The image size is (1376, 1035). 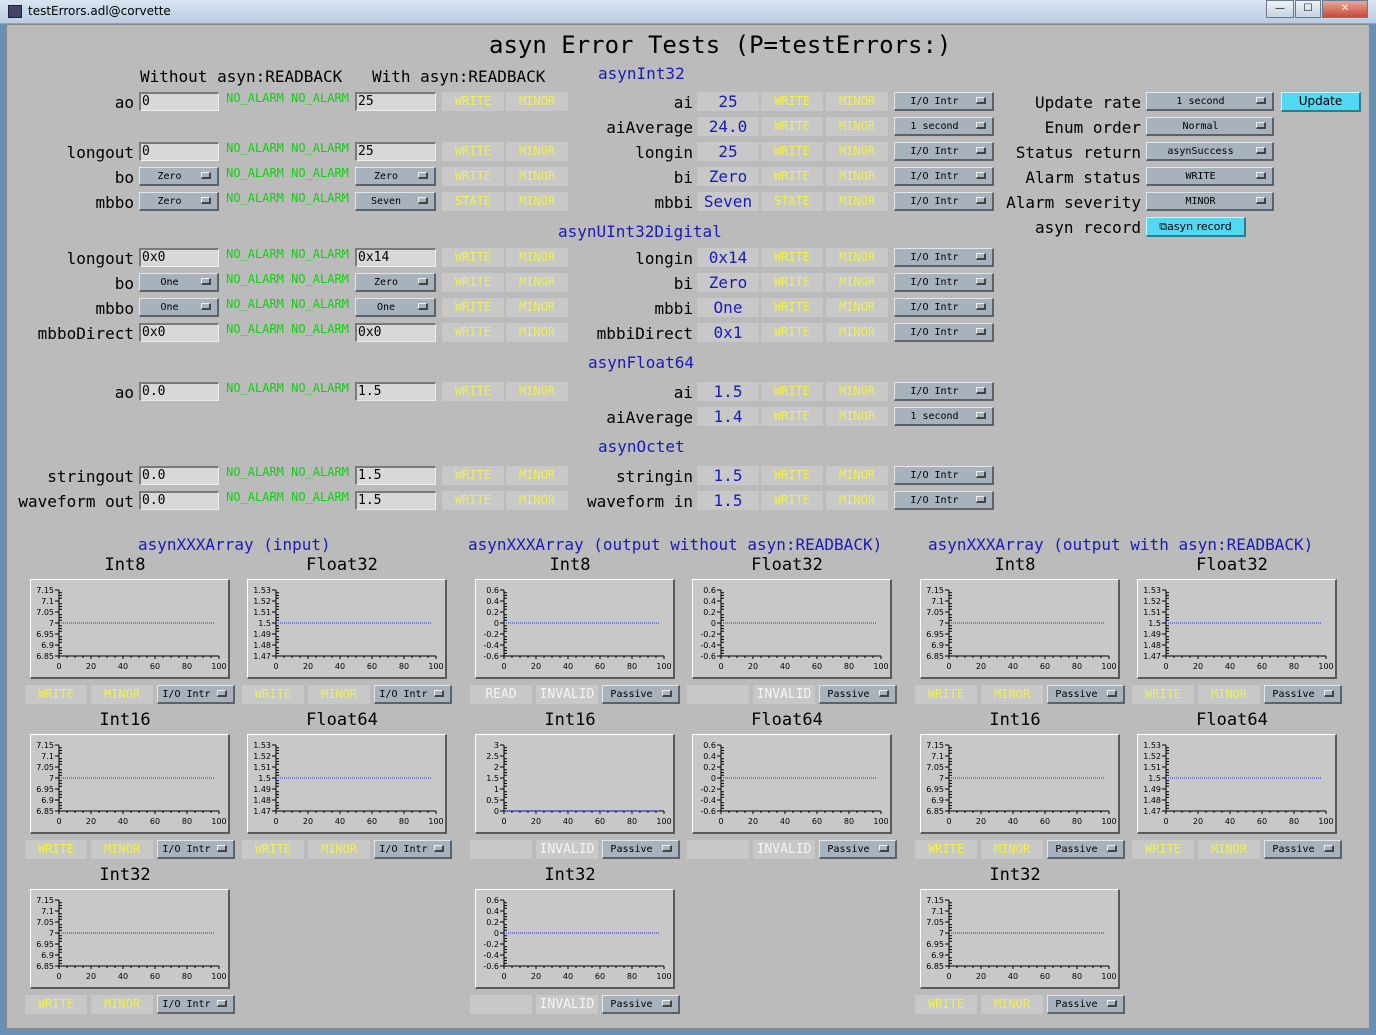 I want to click on alarm-severity-label: Alarm severity, so click(x=1073, y=202).